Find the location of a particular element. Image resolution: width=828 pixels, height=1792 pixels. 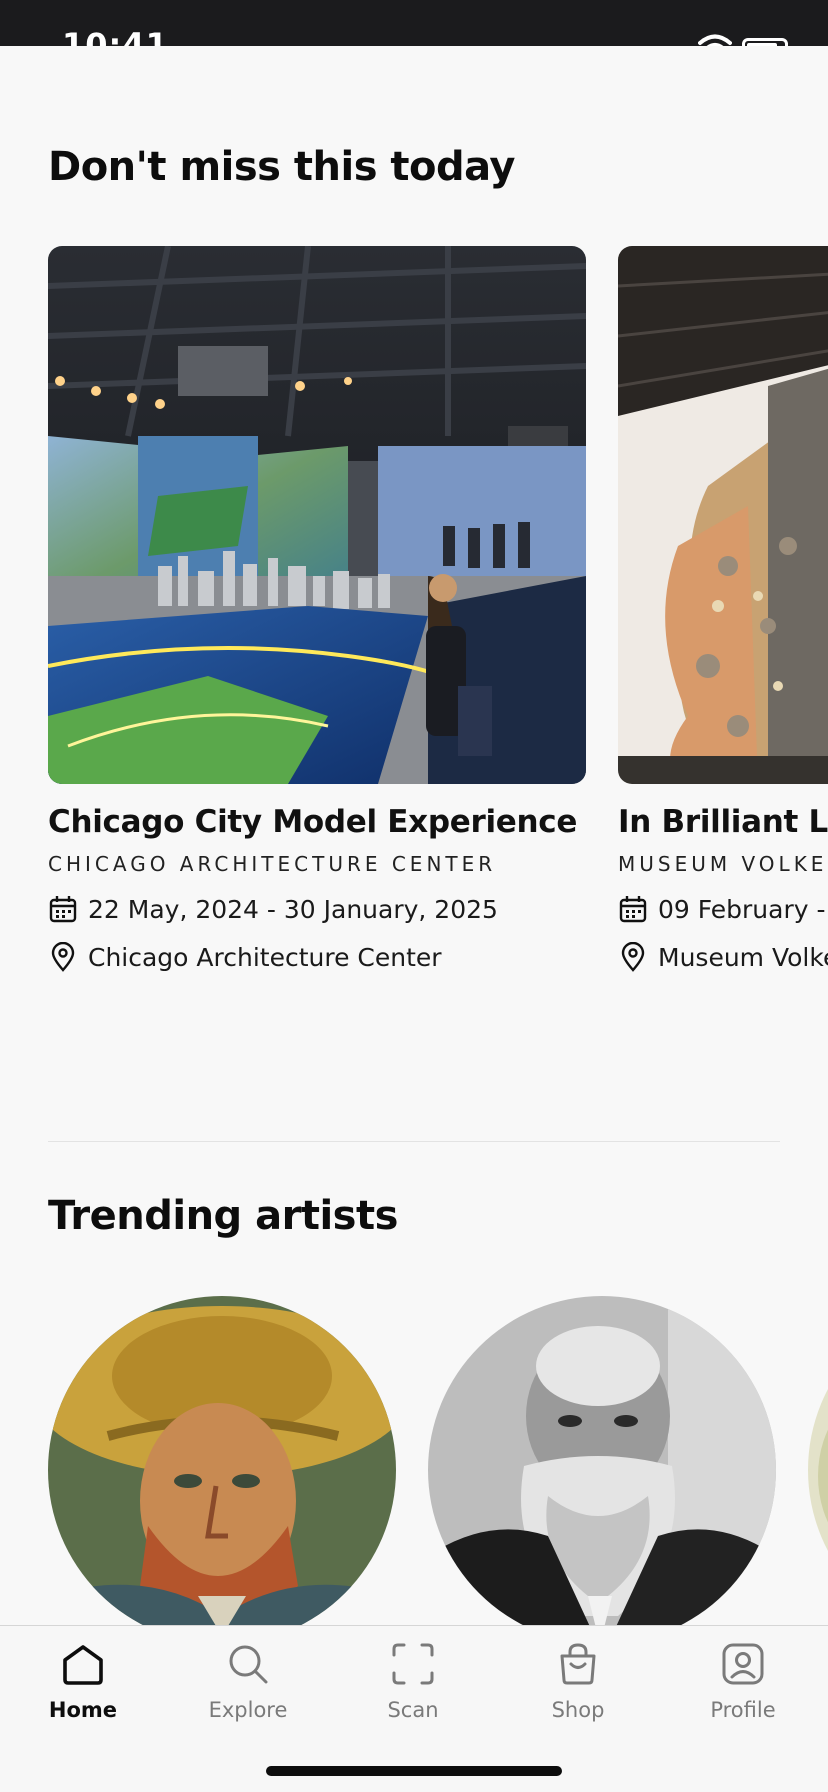

event-dates-text: 09 February - is located at coordinates (742, 909).